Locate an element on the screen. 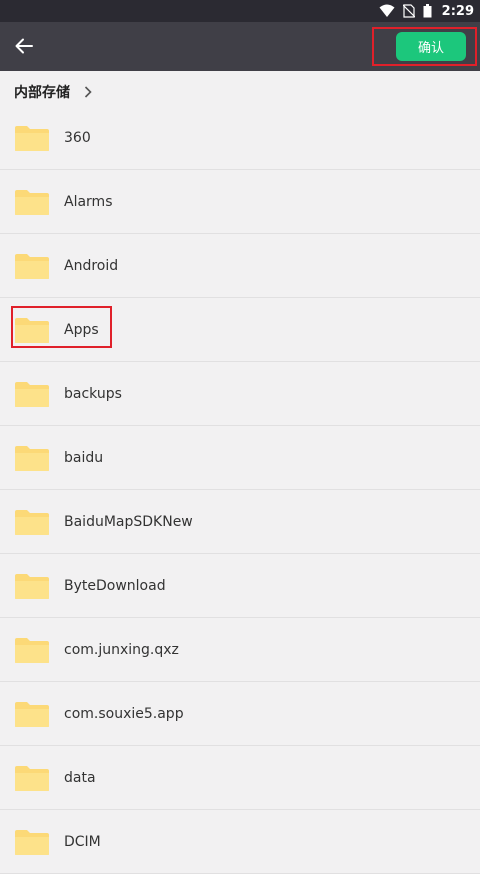 This screenshot has height=874, width=480. back-arrow-icon is located at coordinates (24, 46).